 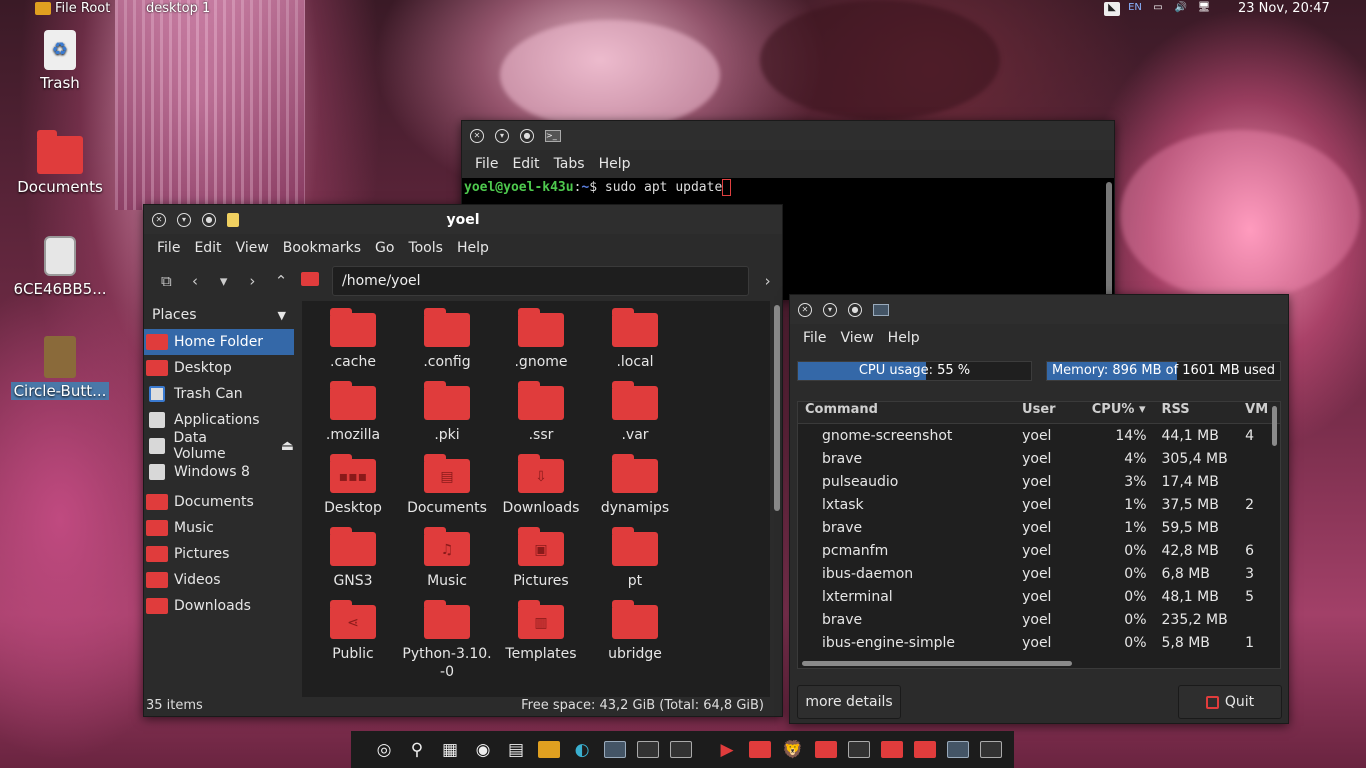 I want to click on sidebar-item-home: Home Folder, so click(x=219, y=342).